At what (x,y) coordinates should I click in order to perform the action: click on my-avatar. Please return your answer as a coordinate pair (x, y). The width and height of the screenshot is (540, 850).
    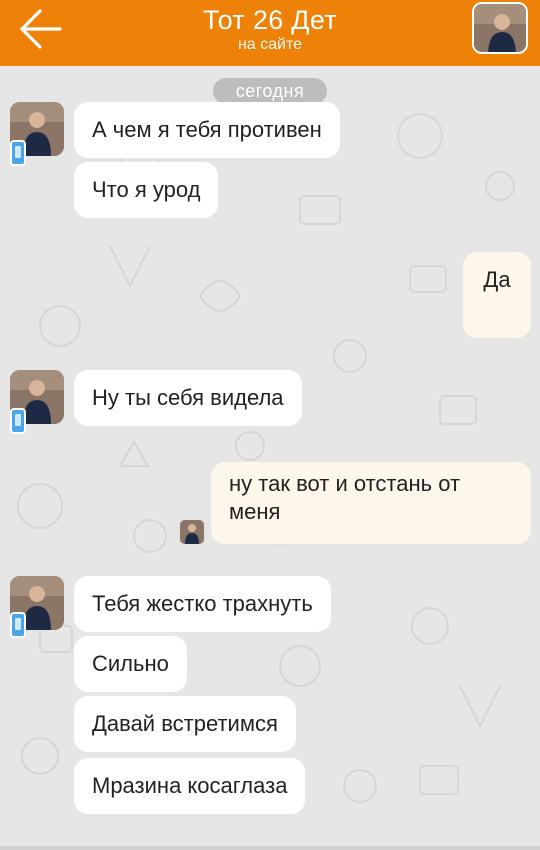
    Looking at the image, I should click on (192, 532).